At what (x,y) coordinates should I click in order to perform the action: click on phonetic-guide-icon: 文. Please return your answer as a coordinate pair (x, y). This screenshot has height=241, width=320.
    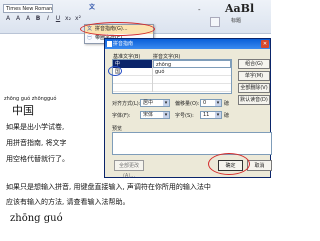
    Looking at the image, I should click on (92, 8).